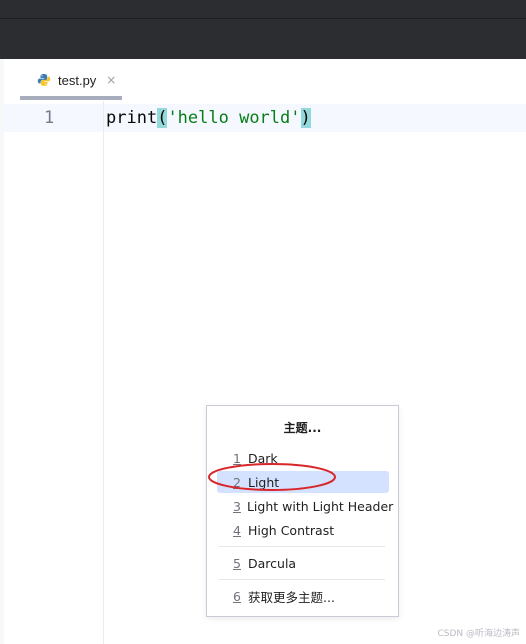  I want to click on gutter-divider, so click(103, 372).